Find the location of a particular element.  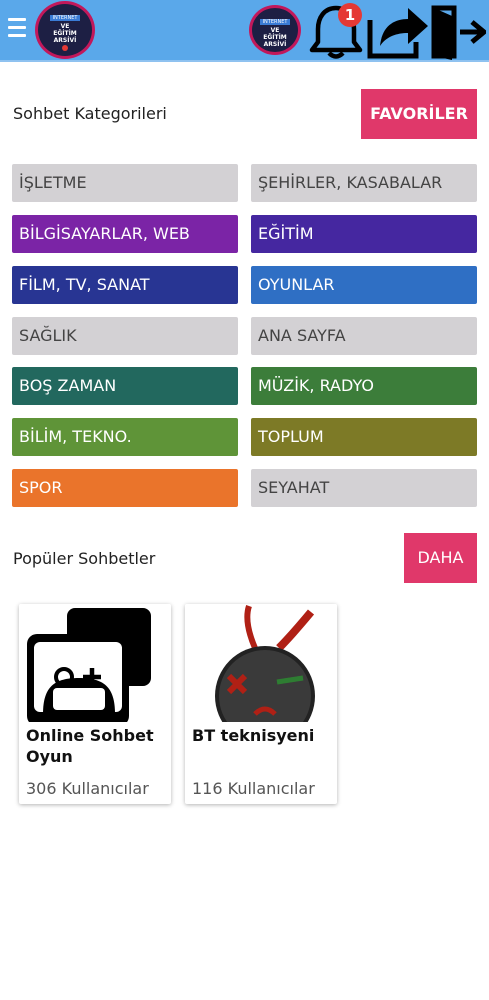

profile-logo: INTERNET VE EĞİTİM ARSİVİ is located at coordinates (275, 30).